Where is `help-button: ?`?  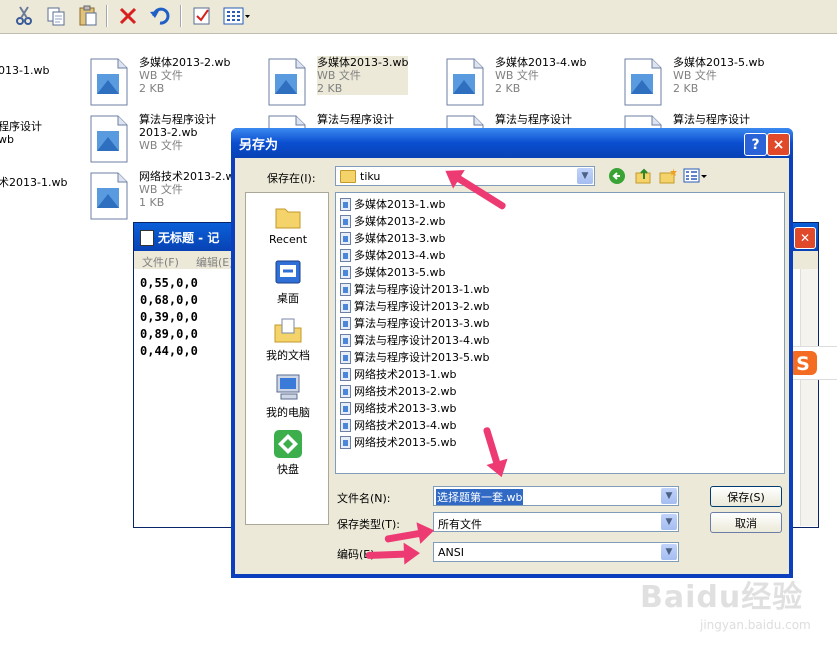
help-button: ? is located at coordinates (755, 144).